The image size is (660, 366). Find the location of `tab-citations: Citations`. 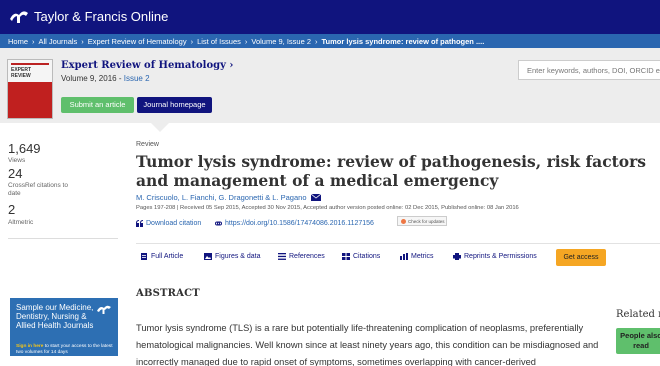

tab-citations: Citations is located at coordinates (361, 256).